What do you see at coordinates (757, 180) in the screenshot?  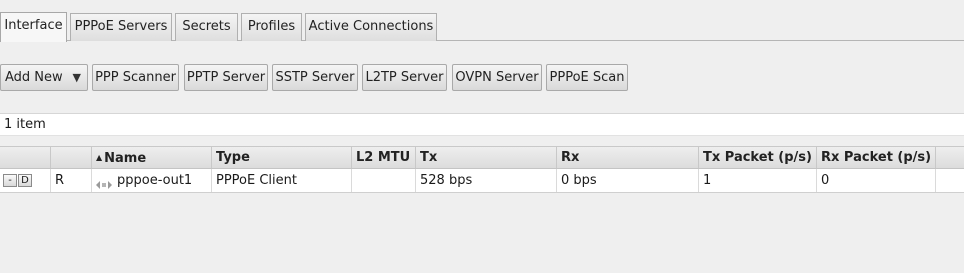 I see `row-tx-packet: 1` at bounding box center [757, 180].